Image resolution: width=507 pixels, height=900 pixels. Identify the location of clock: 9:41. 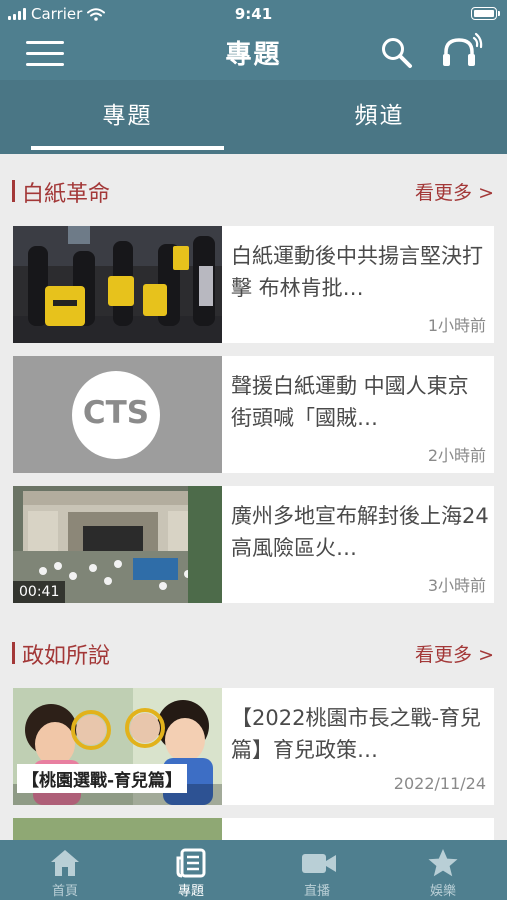
(253, 14).